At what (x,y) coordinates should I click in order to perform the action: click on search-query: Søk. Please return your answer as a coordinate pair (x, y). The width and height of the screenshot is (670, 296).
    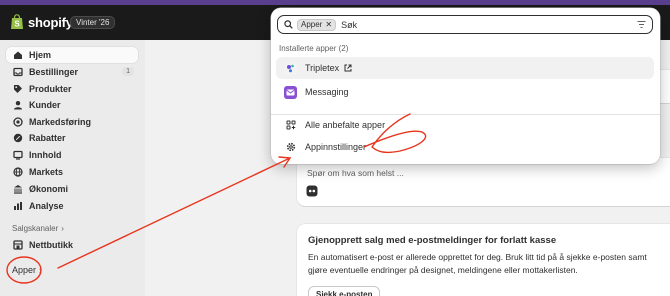
    Looking at the image, I should click on (349, 25).